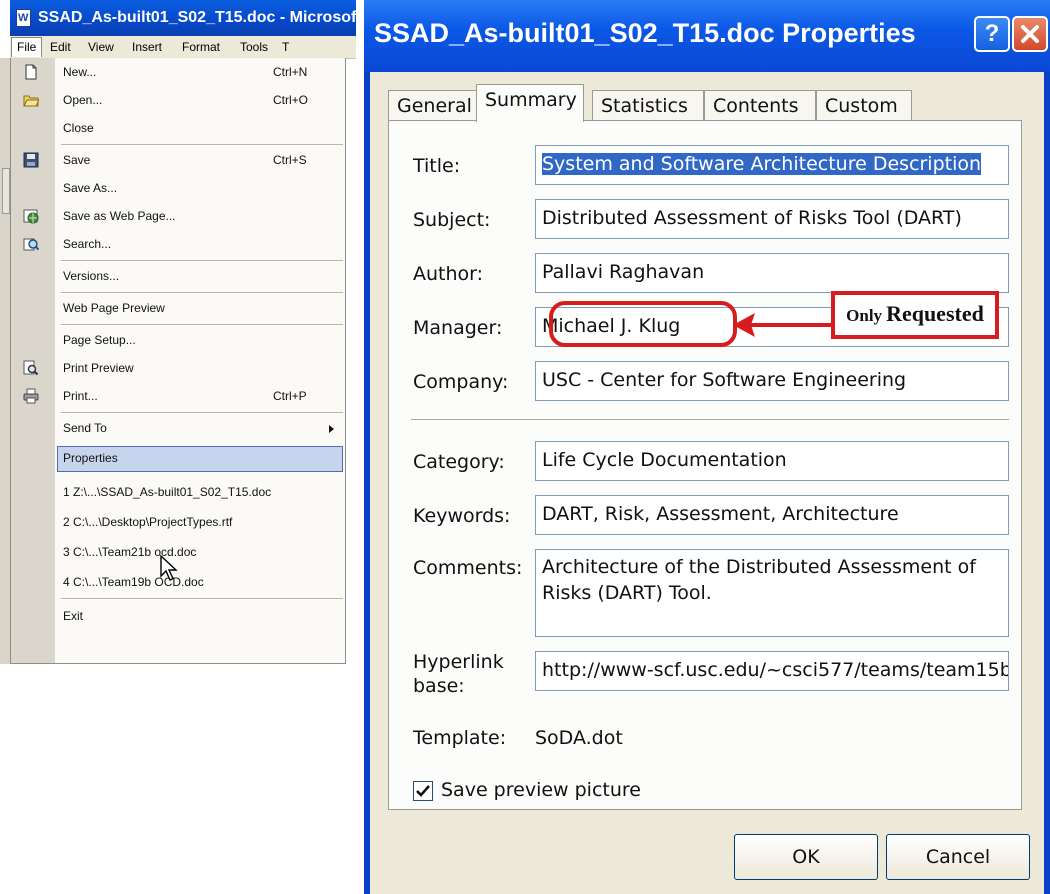 The height and width of the screenshot is (894, 1050). Describe the element at coordinates (439, 686) in the screenshot. I see `hyperlink-label-line2: base:` at that location.